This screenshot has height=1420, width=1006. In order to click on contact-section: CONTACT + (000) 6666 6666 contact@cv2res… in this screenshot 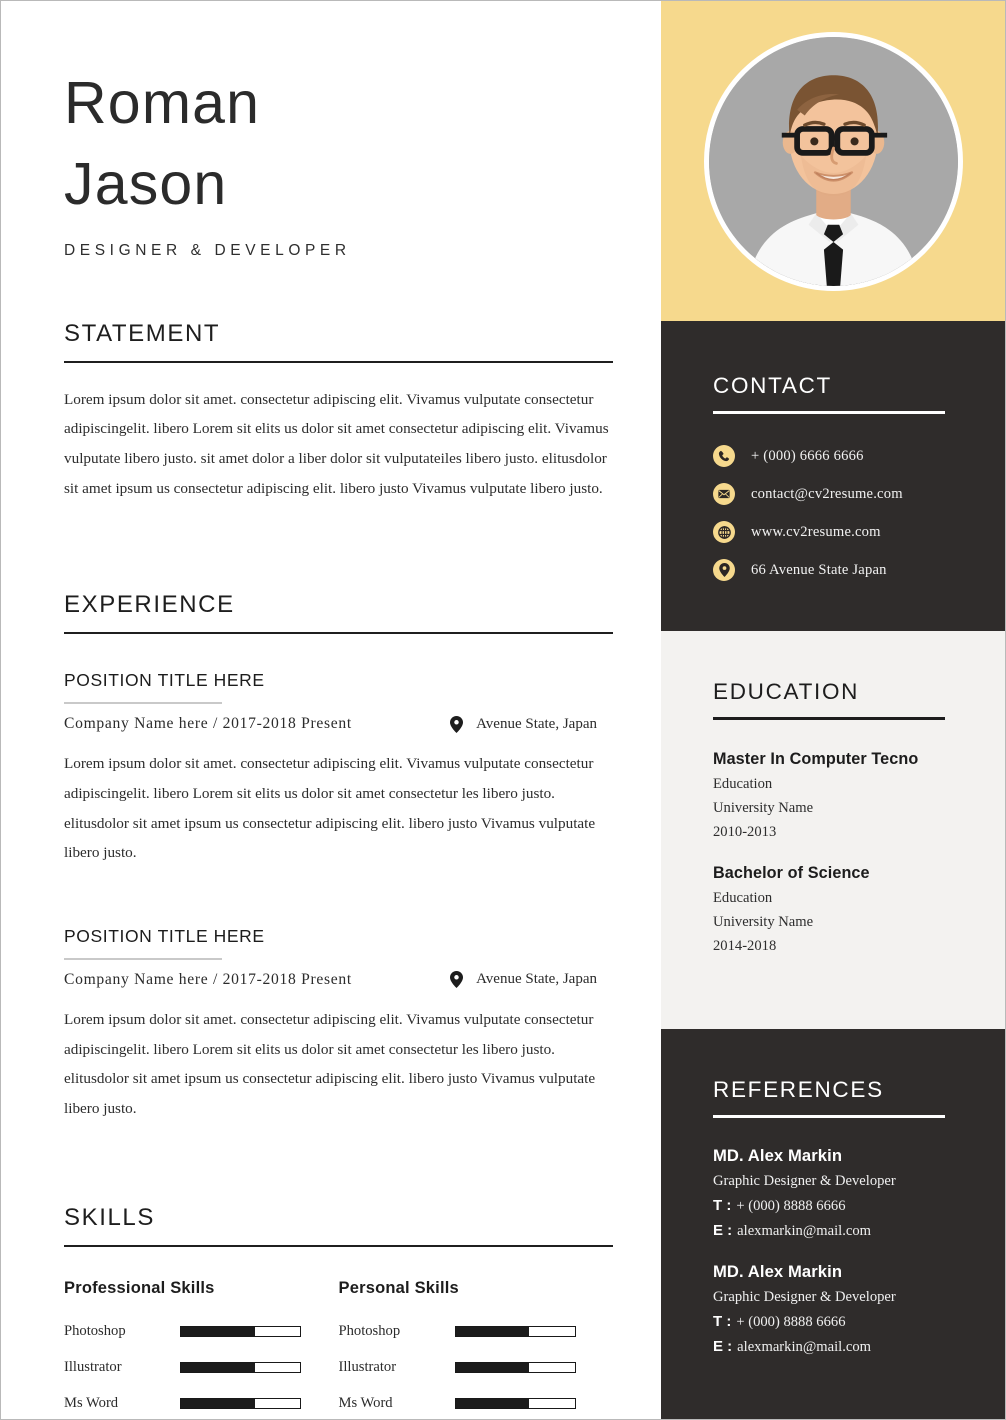, I will do `click(833, 476)`.